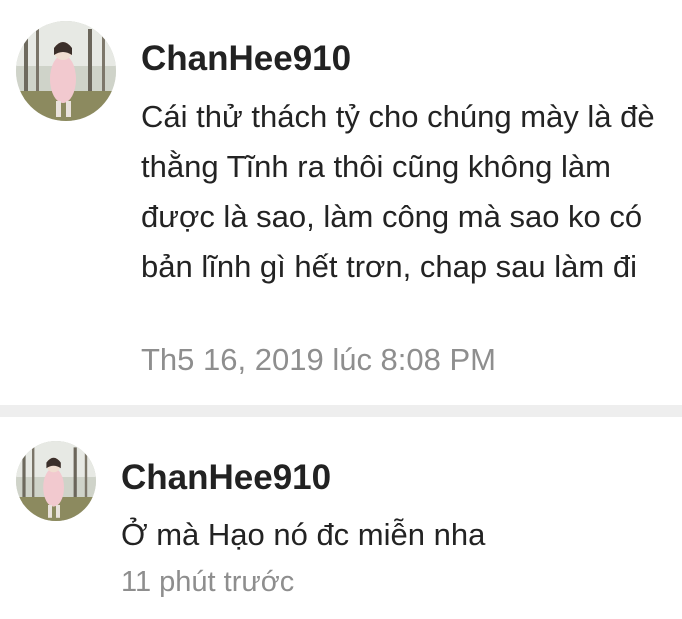 The width and height of the screenshot is (682, 619). I want to click on comment-divider, so click(341, 411).